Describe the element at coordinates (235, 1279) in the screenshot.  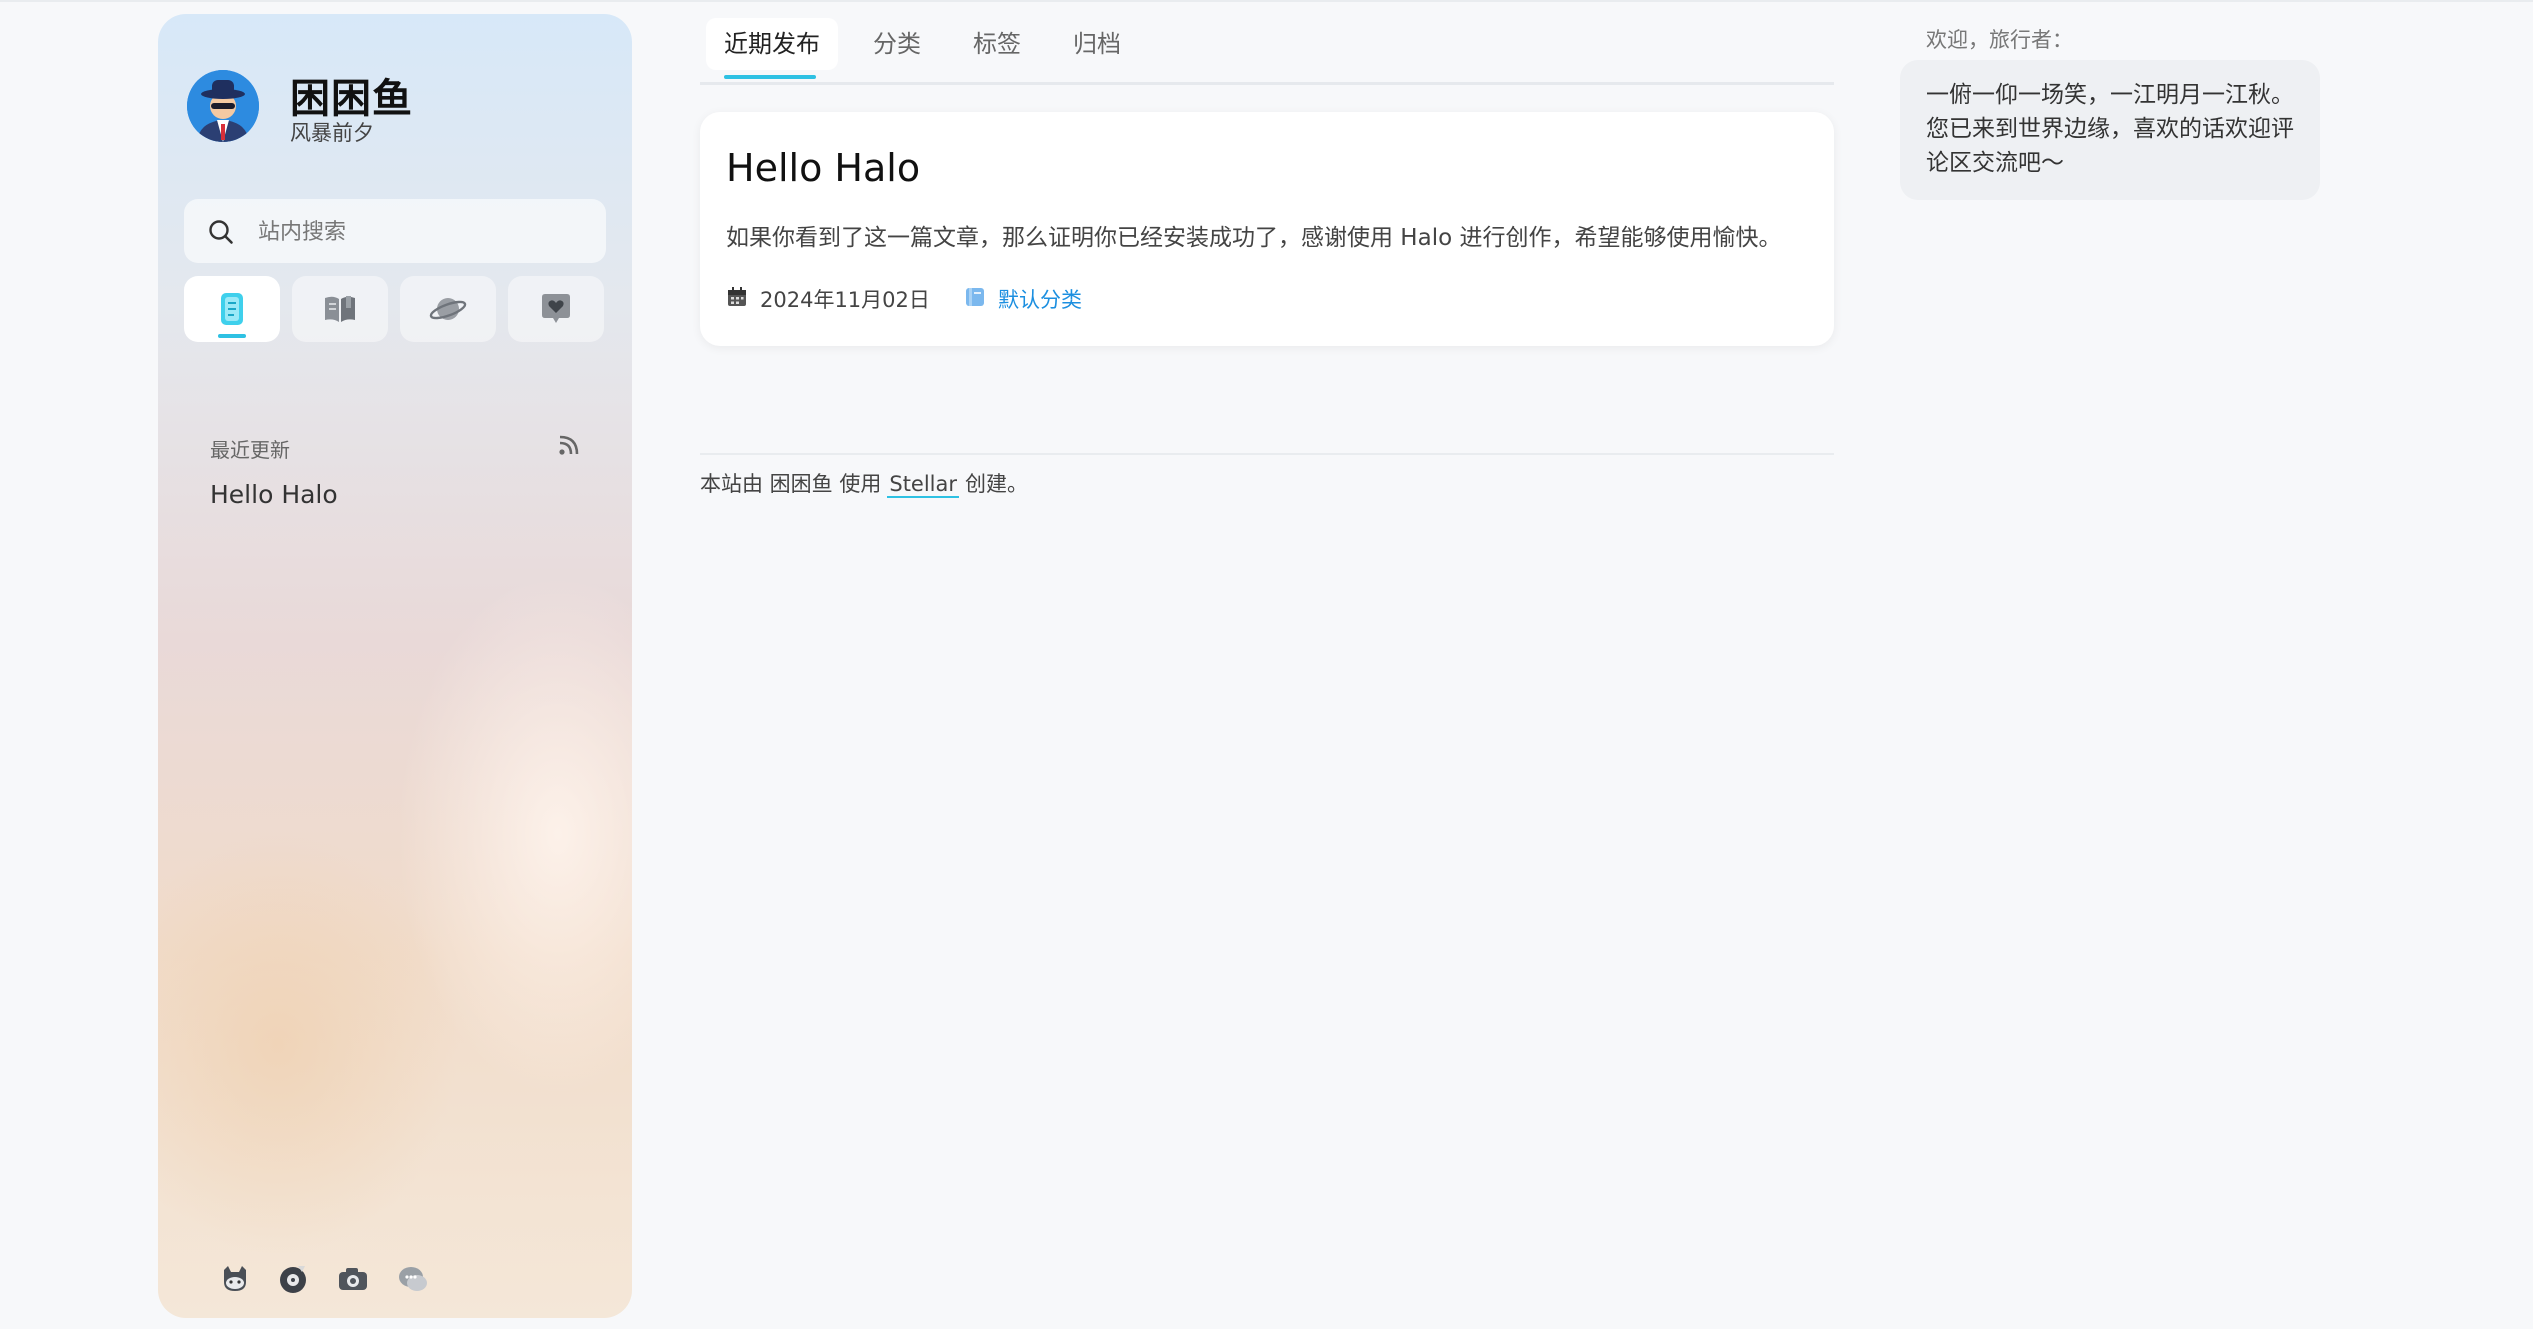
I see `github-icon` at that location.